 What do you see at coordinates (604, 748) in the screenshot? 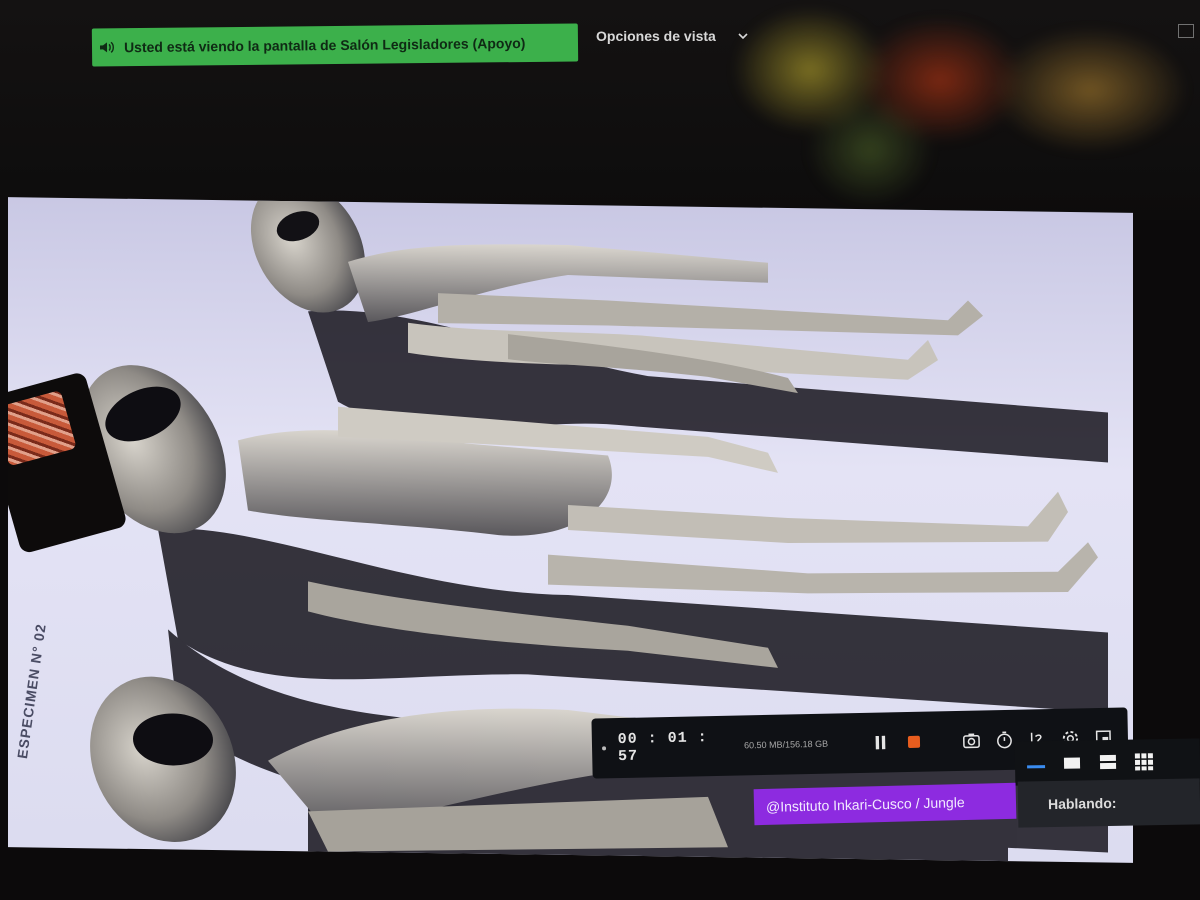
I see `recording-indicator-icon` at bounding box center [604, 748].